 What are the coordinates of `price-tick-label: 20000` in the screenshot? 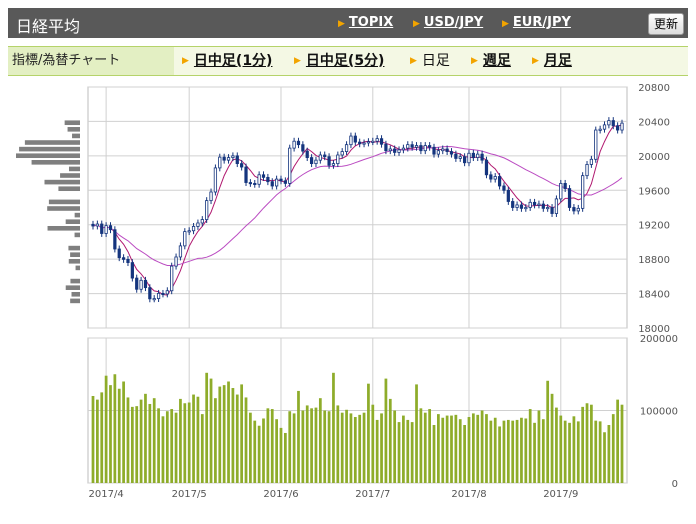 It's located at (654, 157).